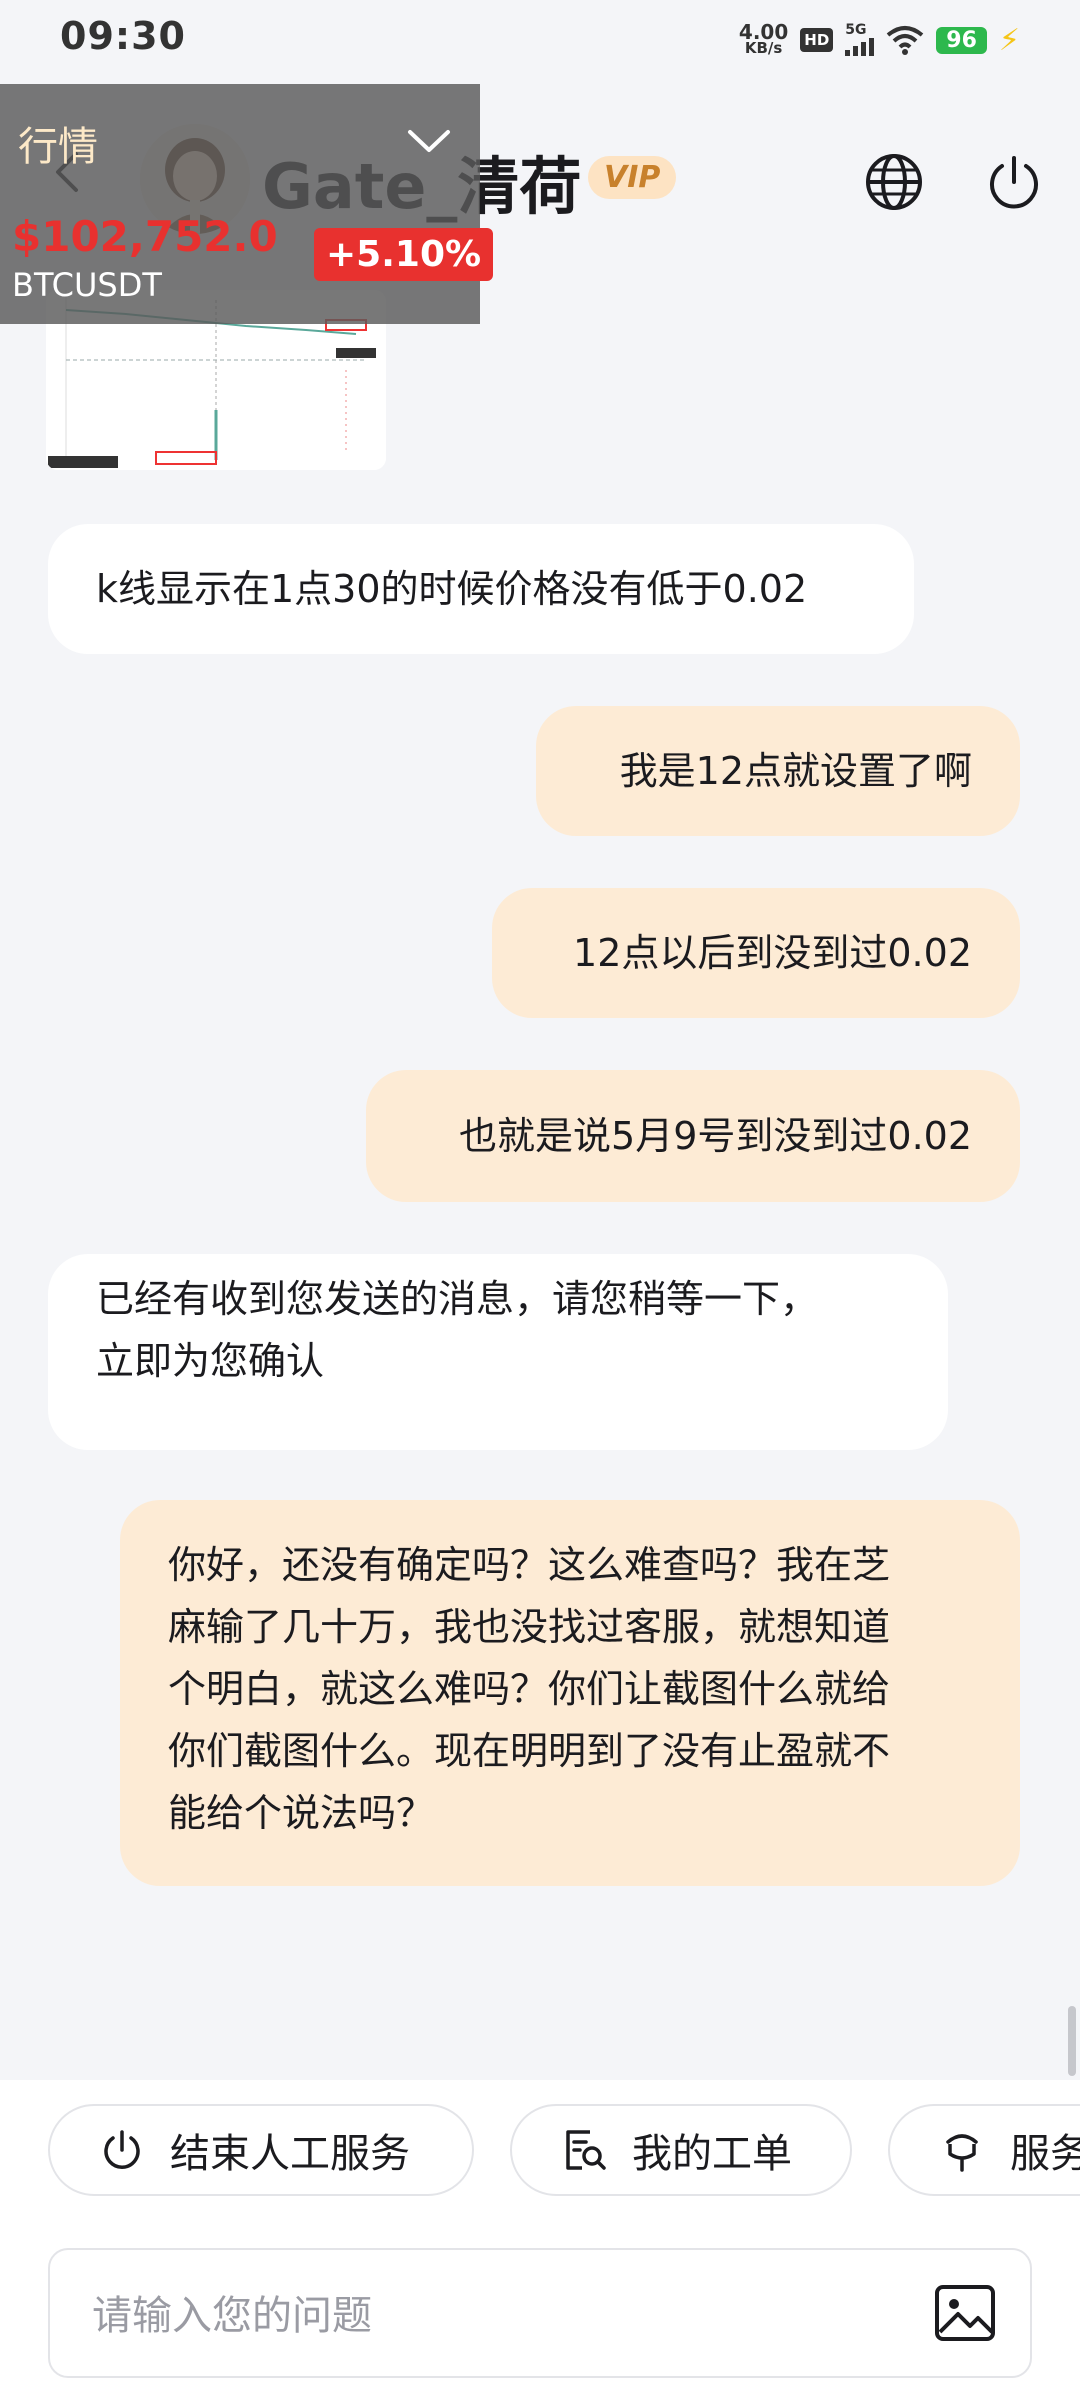  I want to click on message-incoming: 已经有收到您发送的消息，请您稍等一下， 立即为您确认, so click(498, 1352).